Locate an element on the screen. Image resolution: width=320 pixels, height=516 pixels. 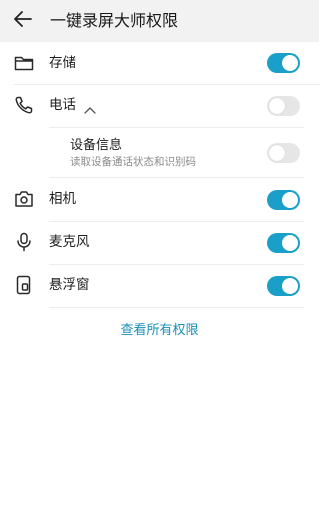
back-button is located at coordinates (23, 21).